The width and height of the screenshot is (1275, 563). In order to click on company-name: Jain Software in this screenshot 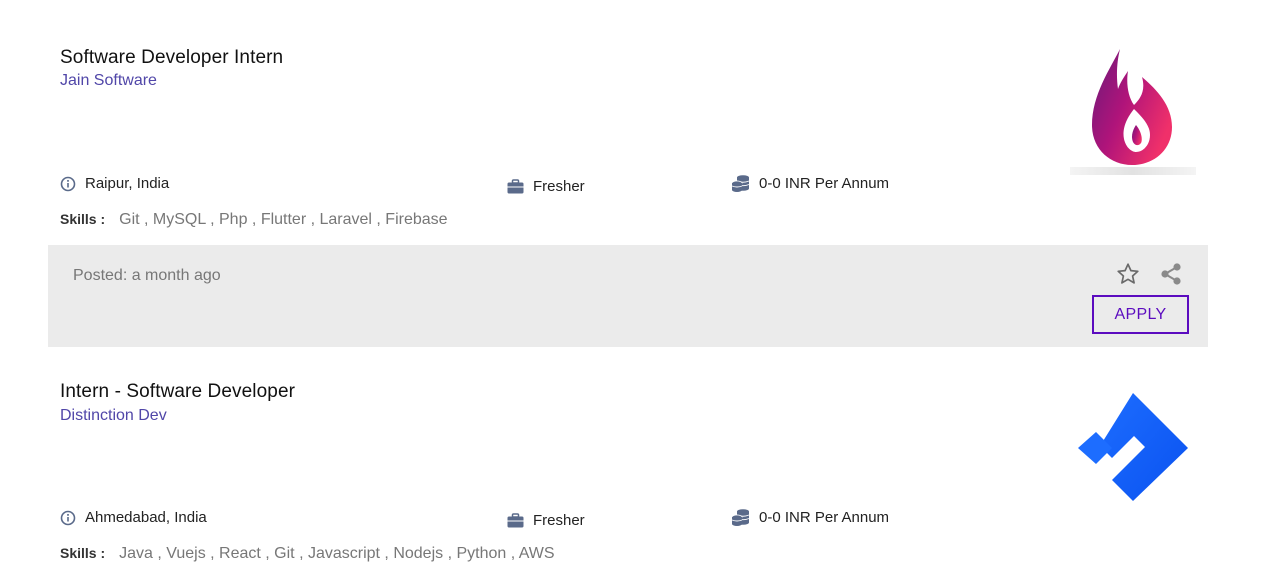, I will do `click(108, 81)`.